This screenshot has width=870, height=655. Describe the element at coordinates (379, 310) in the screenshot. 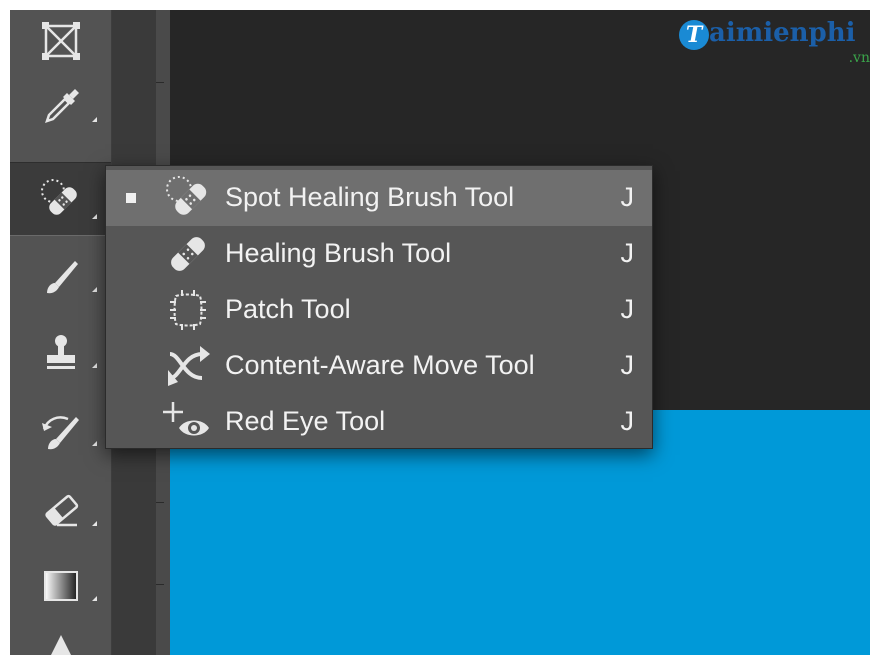

I see `menu-item-patch: Patch Tool J` at that location.